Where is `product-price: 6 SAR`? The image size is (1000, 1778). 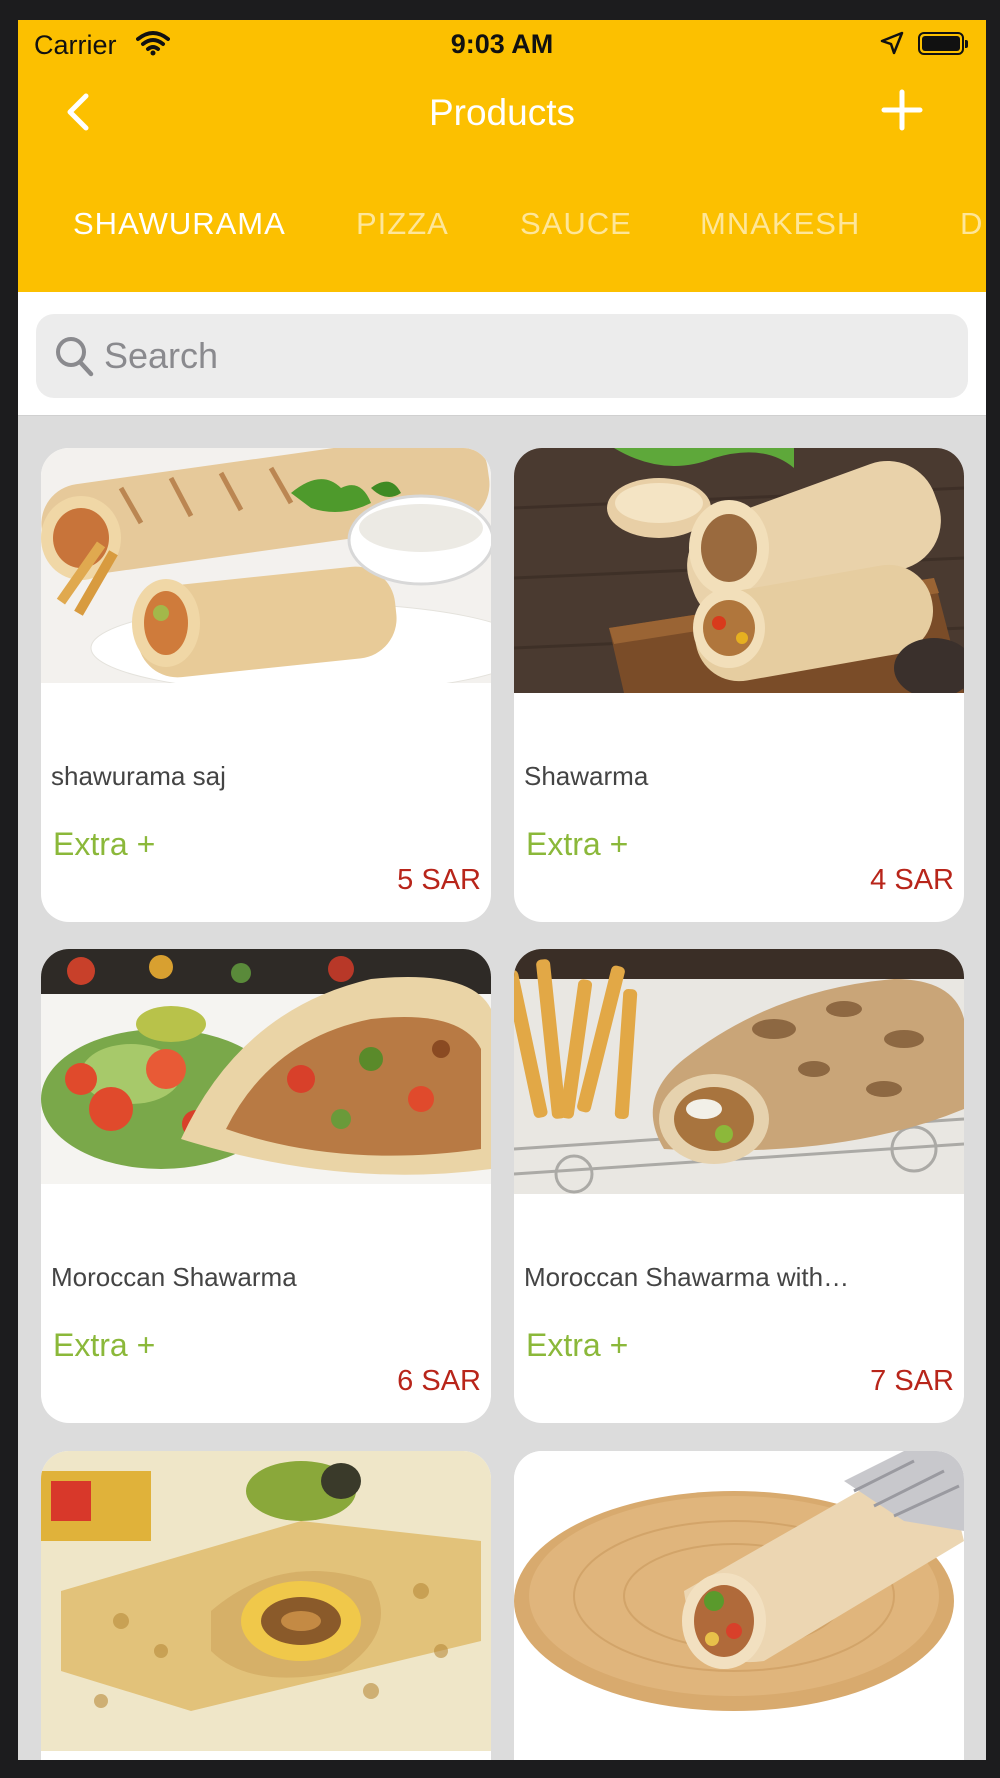 product-price: 6 SAR is located at coordinates (439, 1381).